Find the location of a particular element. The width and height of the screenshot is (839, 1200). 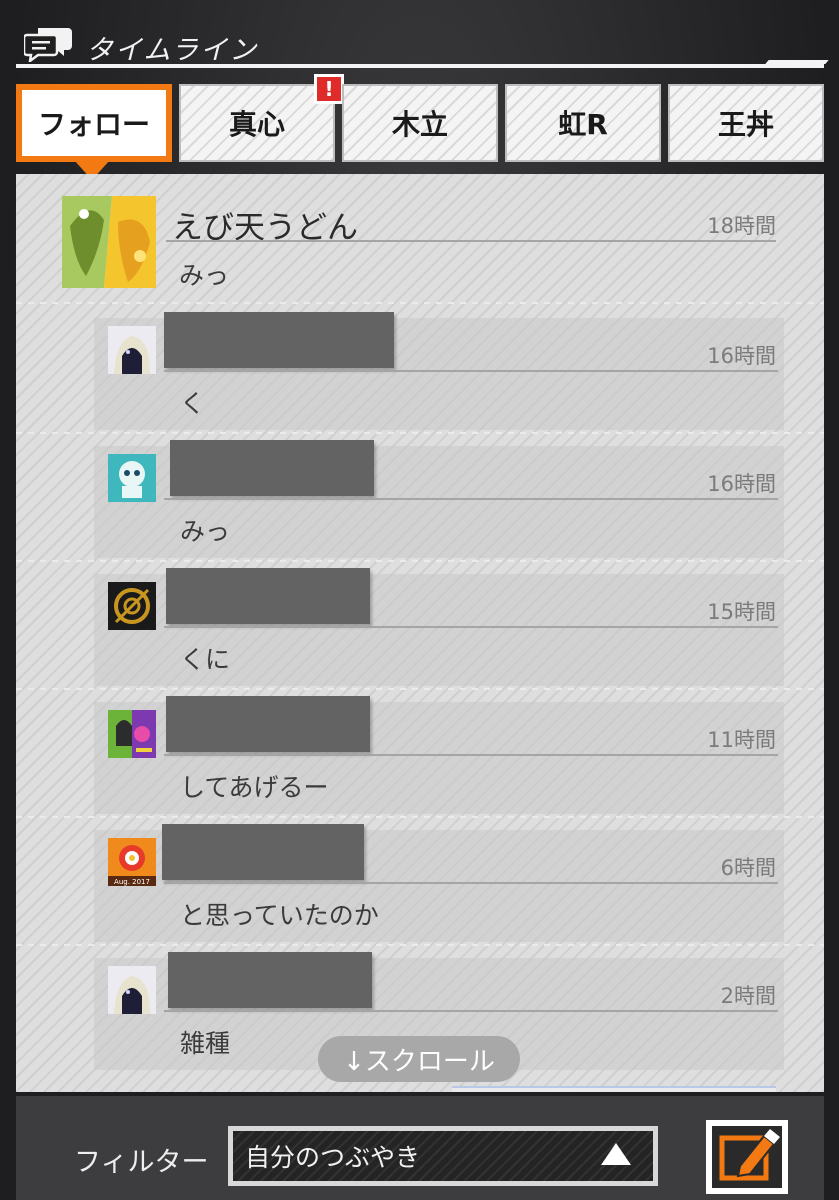

filter-dropdown-inner: 自分のつぶやき is located at coordinates (443, 1156).